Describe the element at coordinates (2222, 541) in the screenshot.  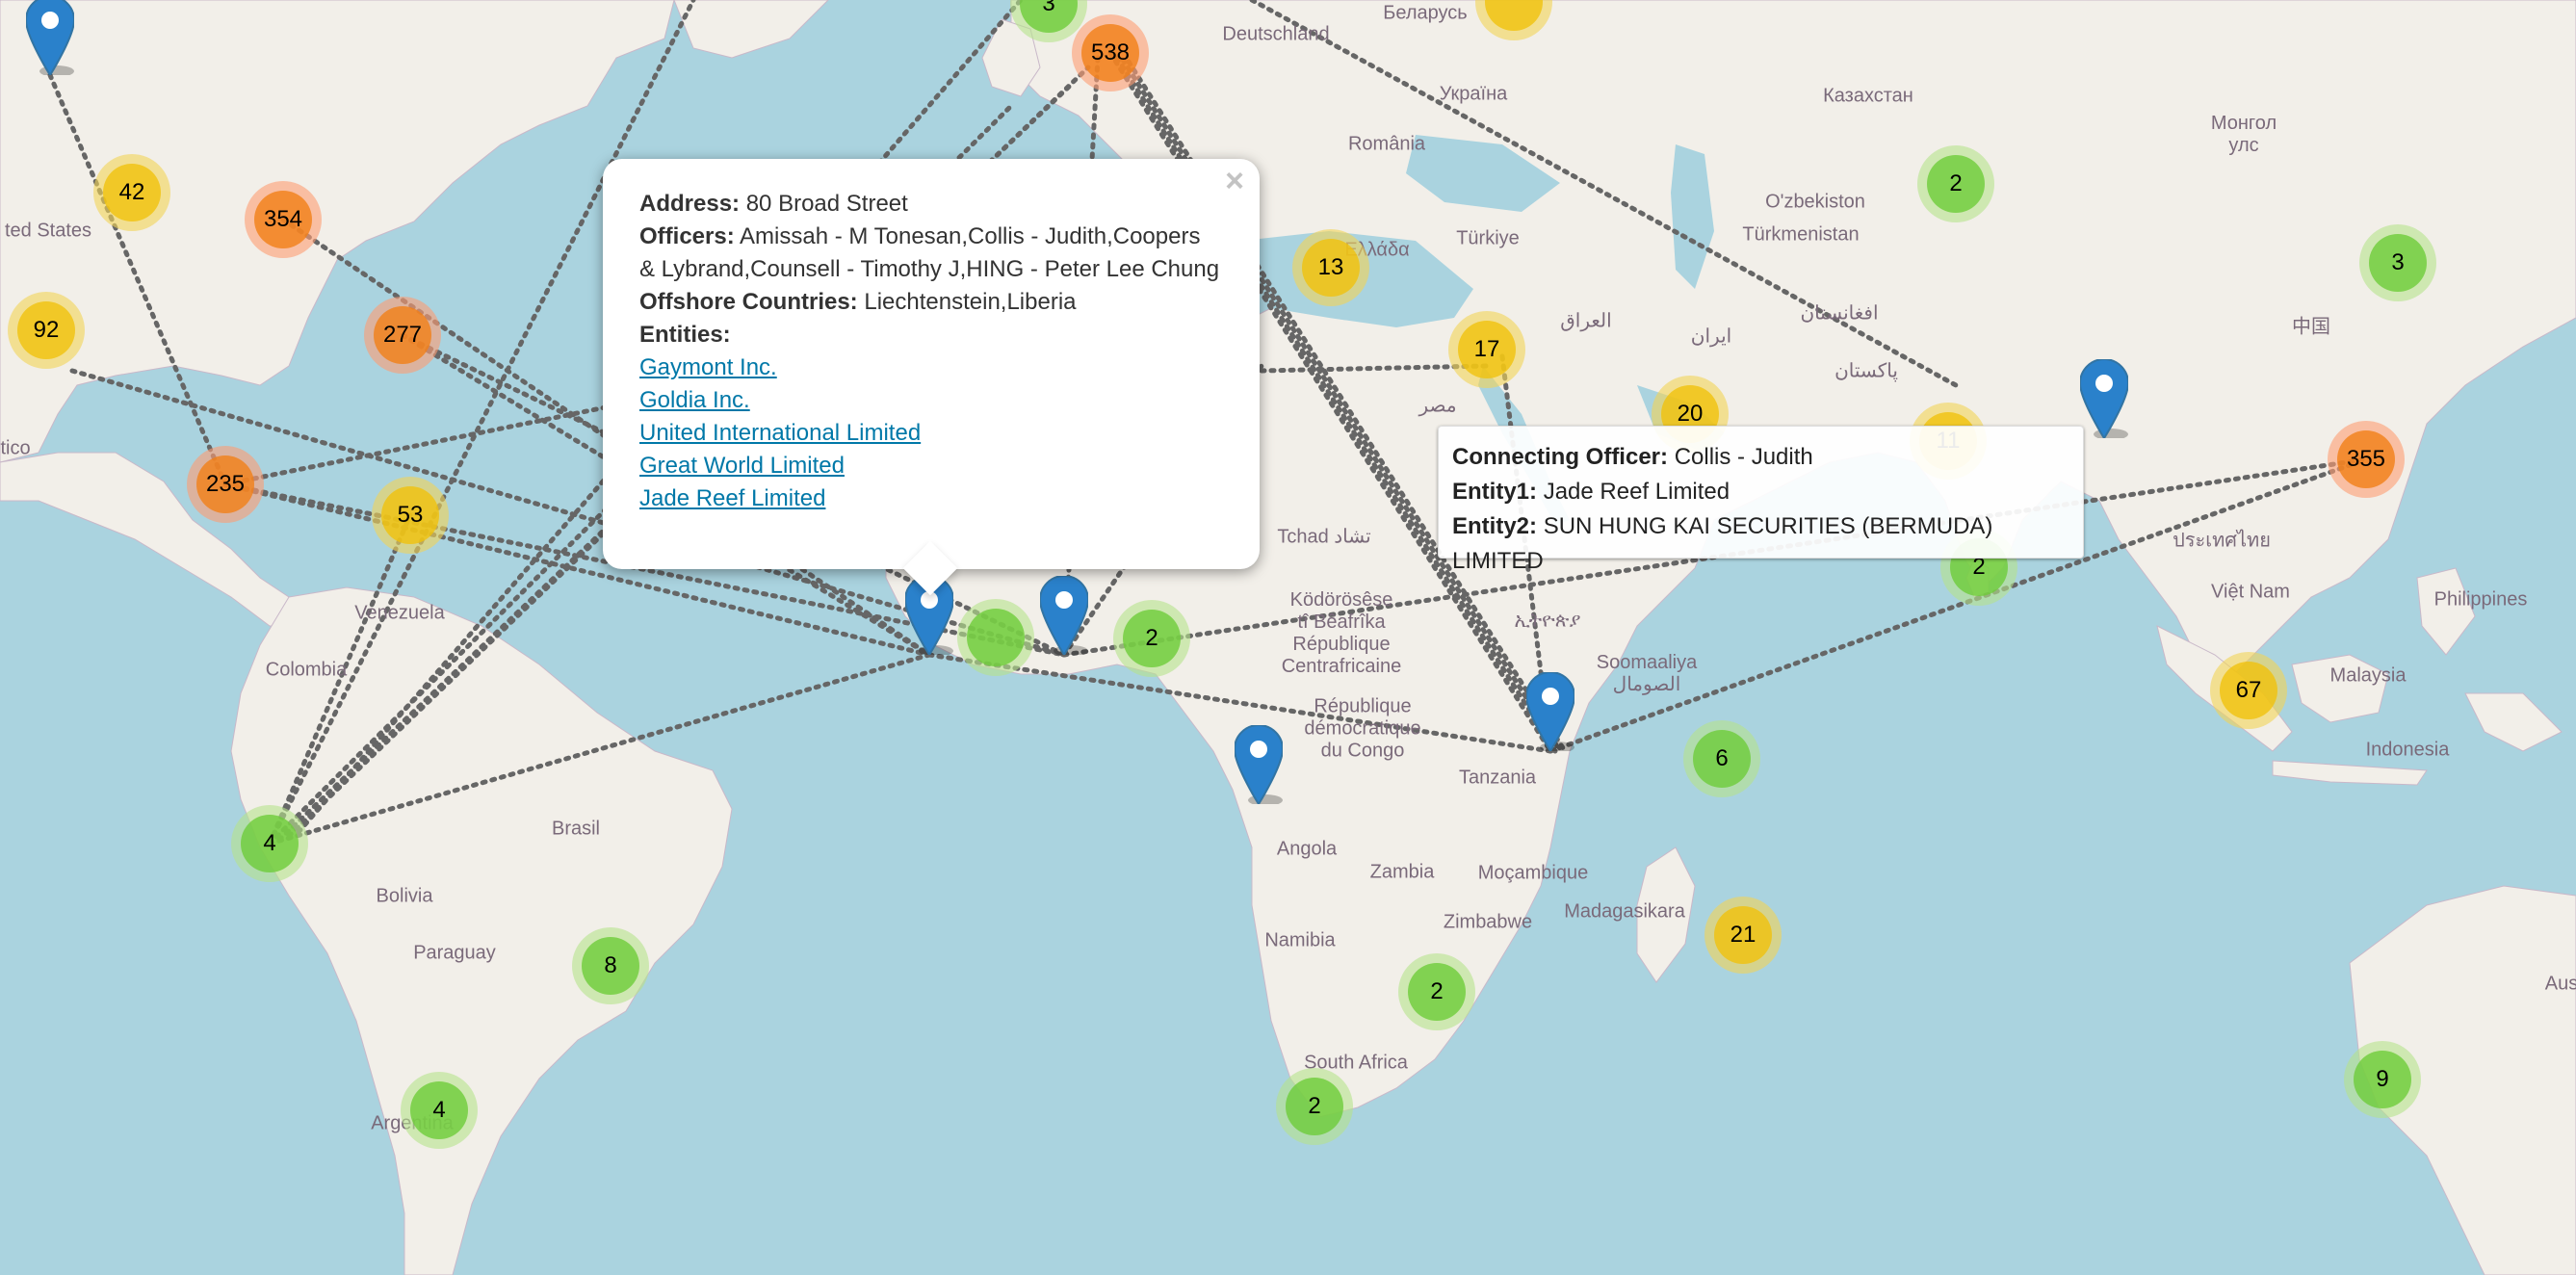
I see `map-label: ประเทศไทย` at that location.